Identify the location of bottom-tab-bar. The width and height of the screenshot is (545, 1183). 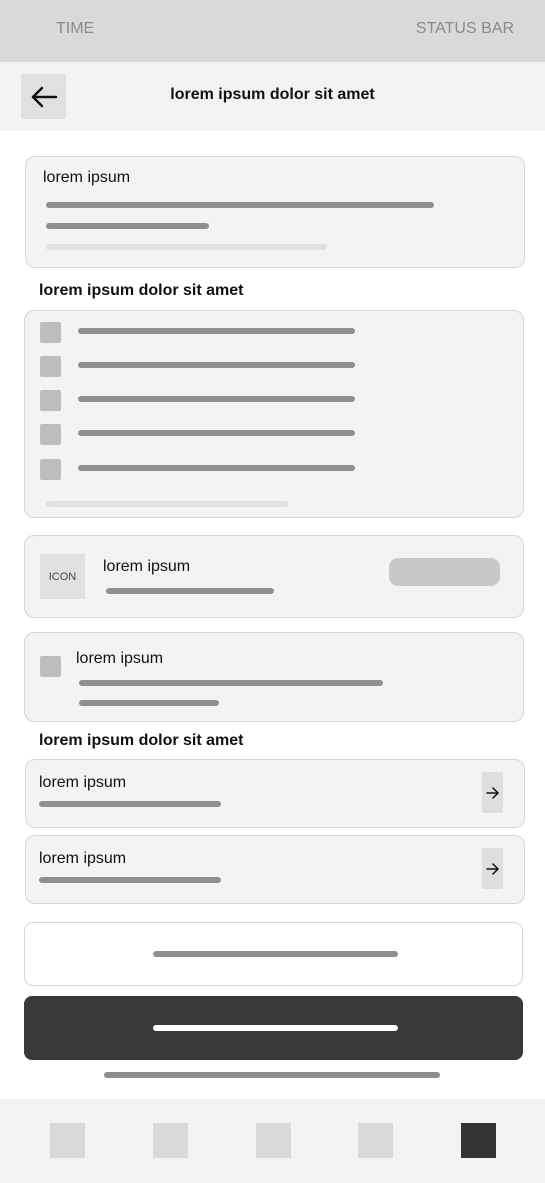
(272, 1141).